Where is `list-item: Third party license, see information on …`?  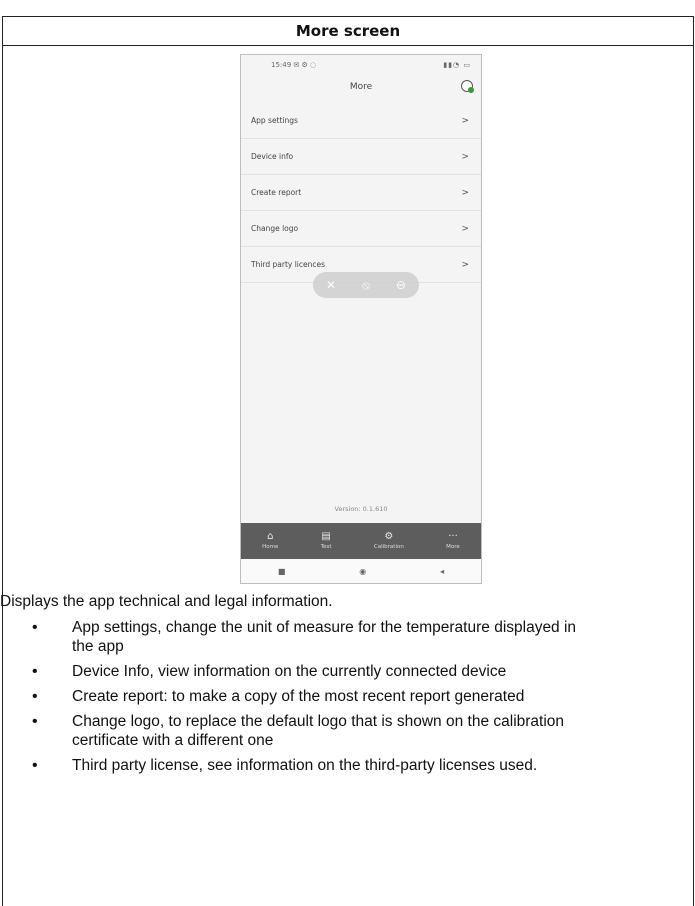
list-item: Third party license, see information on … is located at coordinates (298, 765).